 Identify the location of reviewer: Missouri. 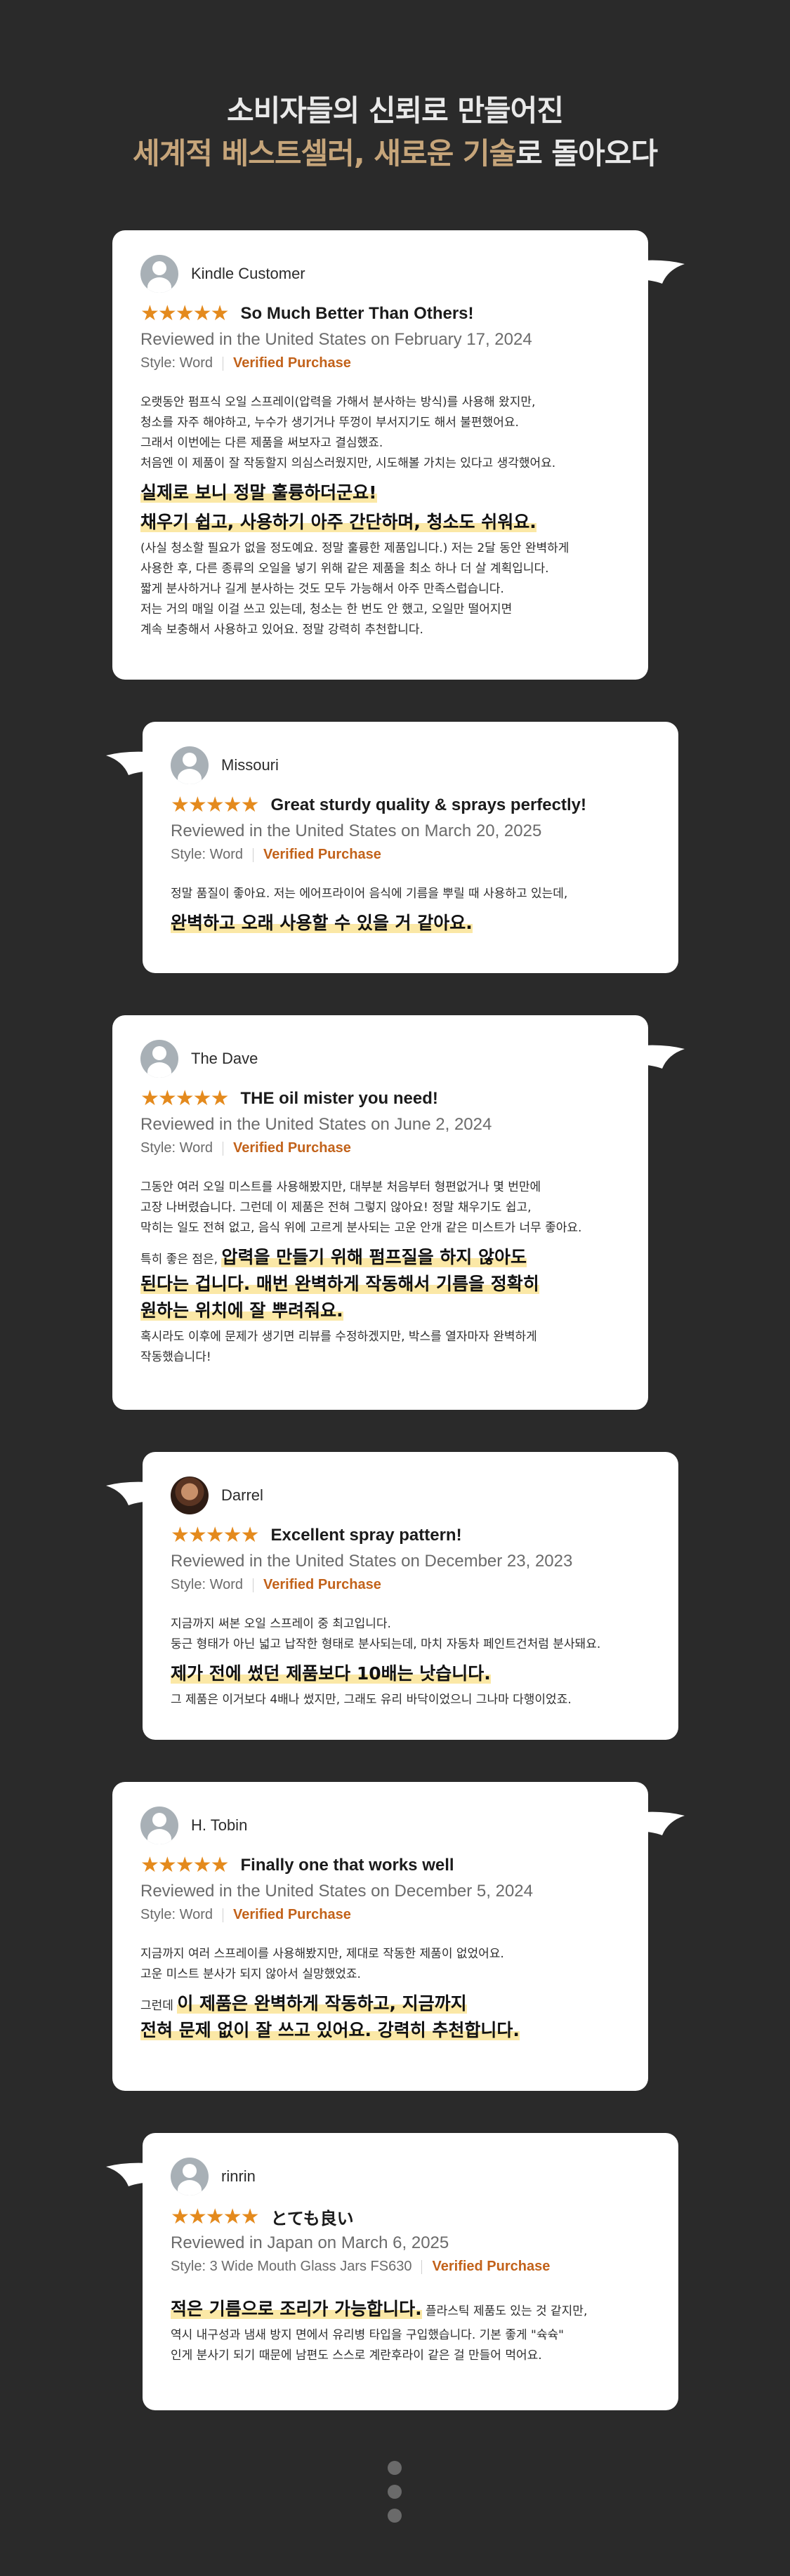
(411, 765).